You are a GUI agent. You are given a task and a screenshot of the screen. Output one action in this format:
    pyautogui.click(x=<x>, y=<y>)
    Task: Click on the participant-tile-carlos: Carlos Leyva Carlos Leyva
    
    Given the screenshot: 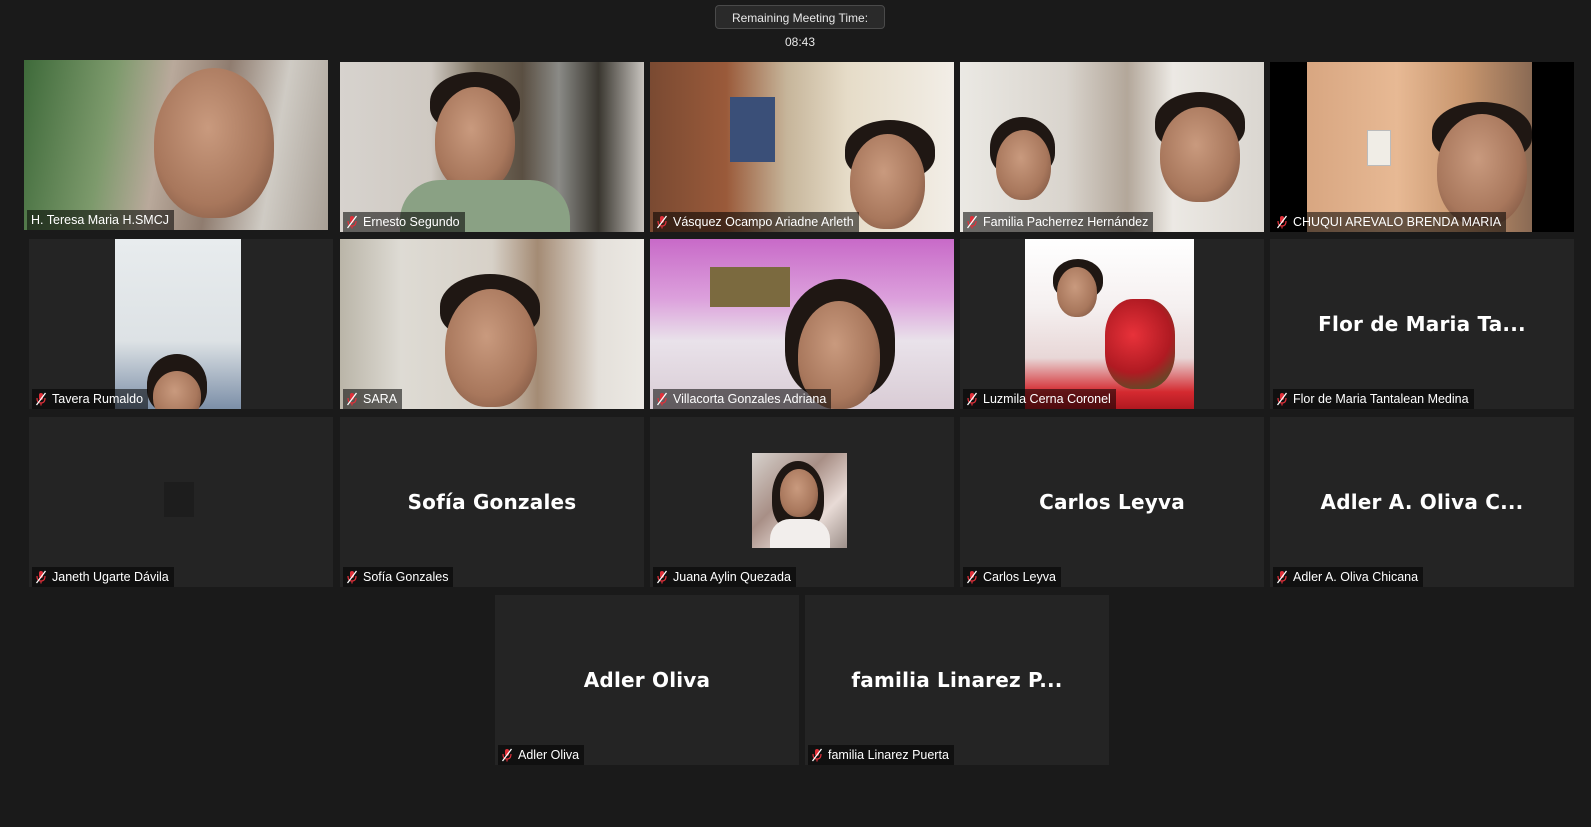 What is the action you would take?
    pyautogui.click(x=1112, y=502)
    